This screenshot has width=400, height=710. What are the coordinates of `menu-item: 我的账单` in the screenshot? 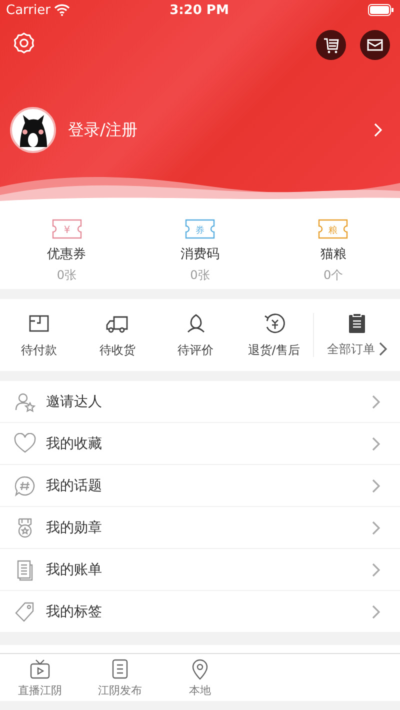 It's located at (200, 570).